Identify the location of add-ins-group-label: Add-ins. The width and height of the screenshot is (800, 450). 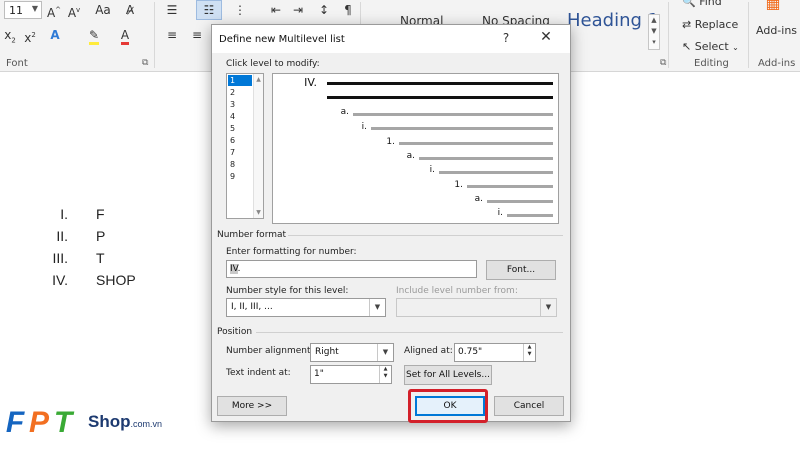
(777, 63).